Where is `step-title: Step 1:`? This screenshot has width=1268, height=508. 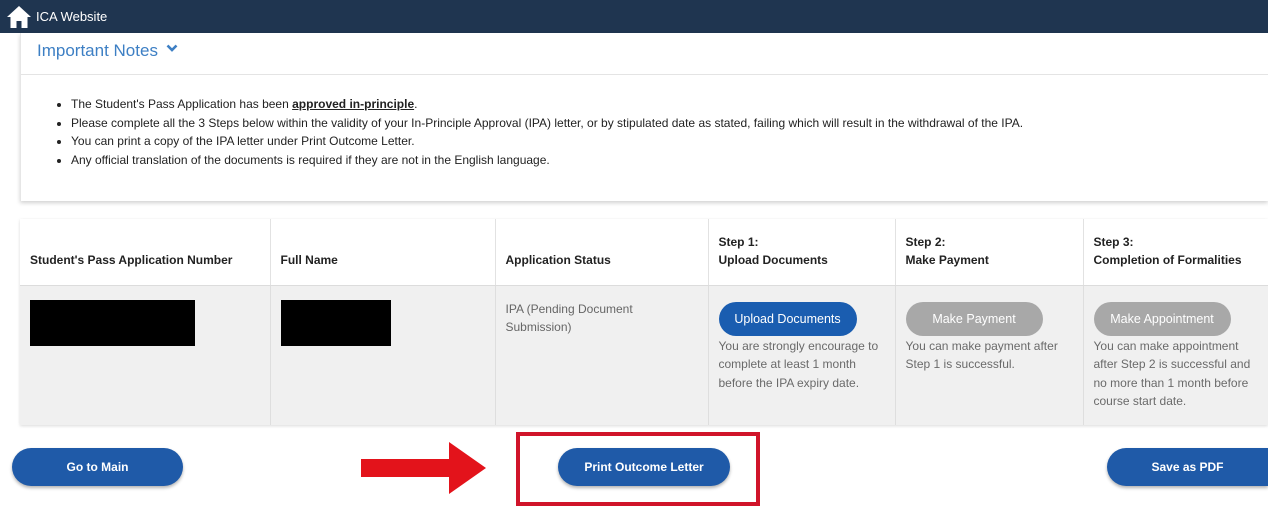 step-title: Step 1: is located at coordinates (738, 241).